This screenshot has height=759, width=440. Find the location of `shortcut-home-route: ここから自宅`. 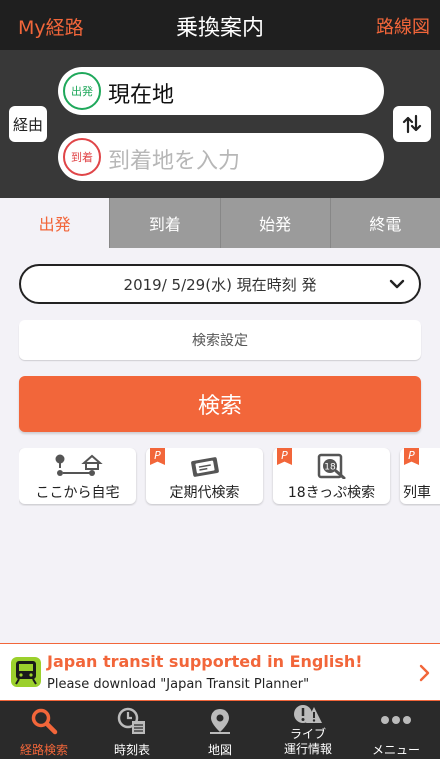

shortcut-home-route: ここから自宅 is located at coordinates (77, 476).